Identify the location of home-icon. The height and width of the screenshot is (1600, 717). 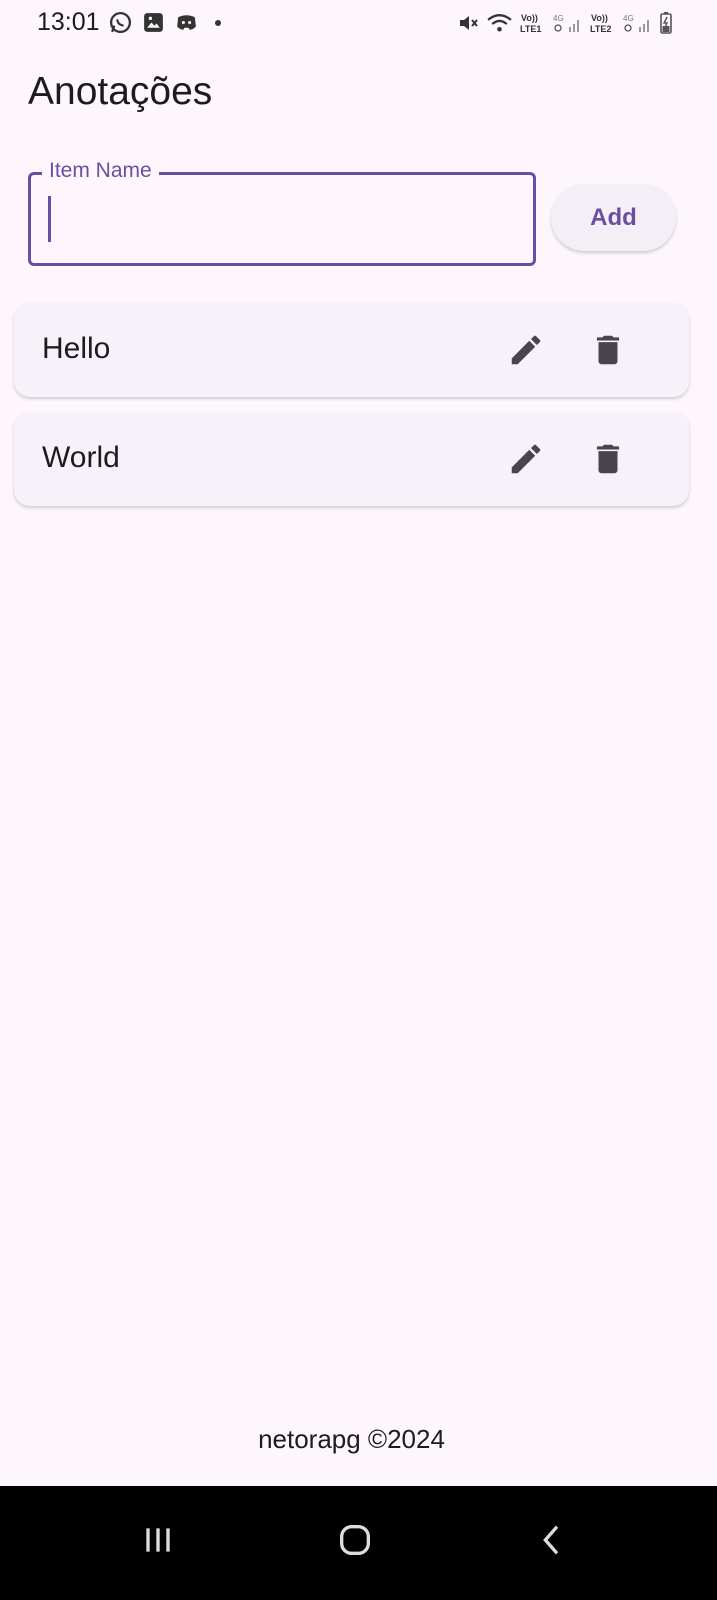
(355, 1540).